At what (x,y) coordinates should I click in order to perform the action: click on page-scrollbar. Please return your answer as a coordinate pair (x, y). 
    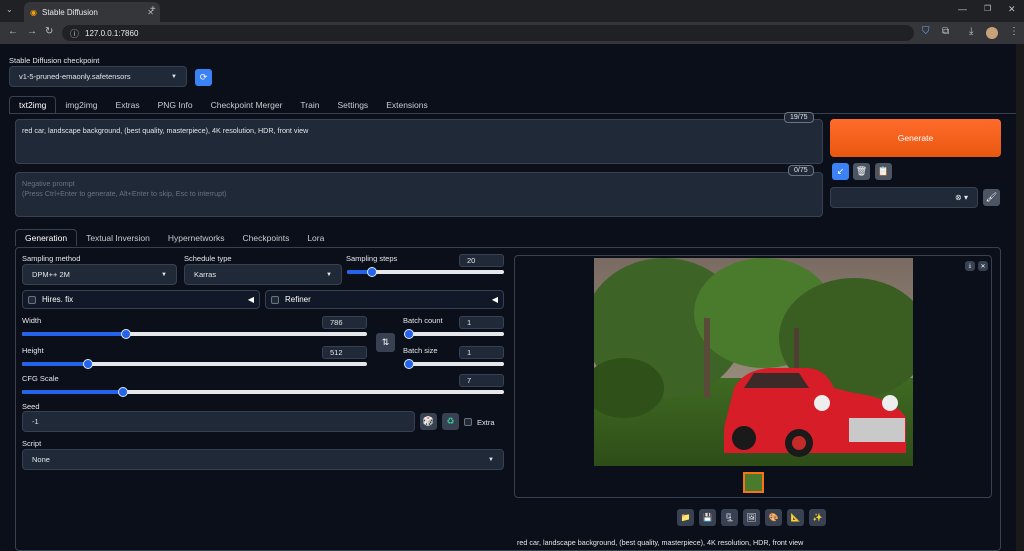
    Looking at the image, I should click on (1020, 297).